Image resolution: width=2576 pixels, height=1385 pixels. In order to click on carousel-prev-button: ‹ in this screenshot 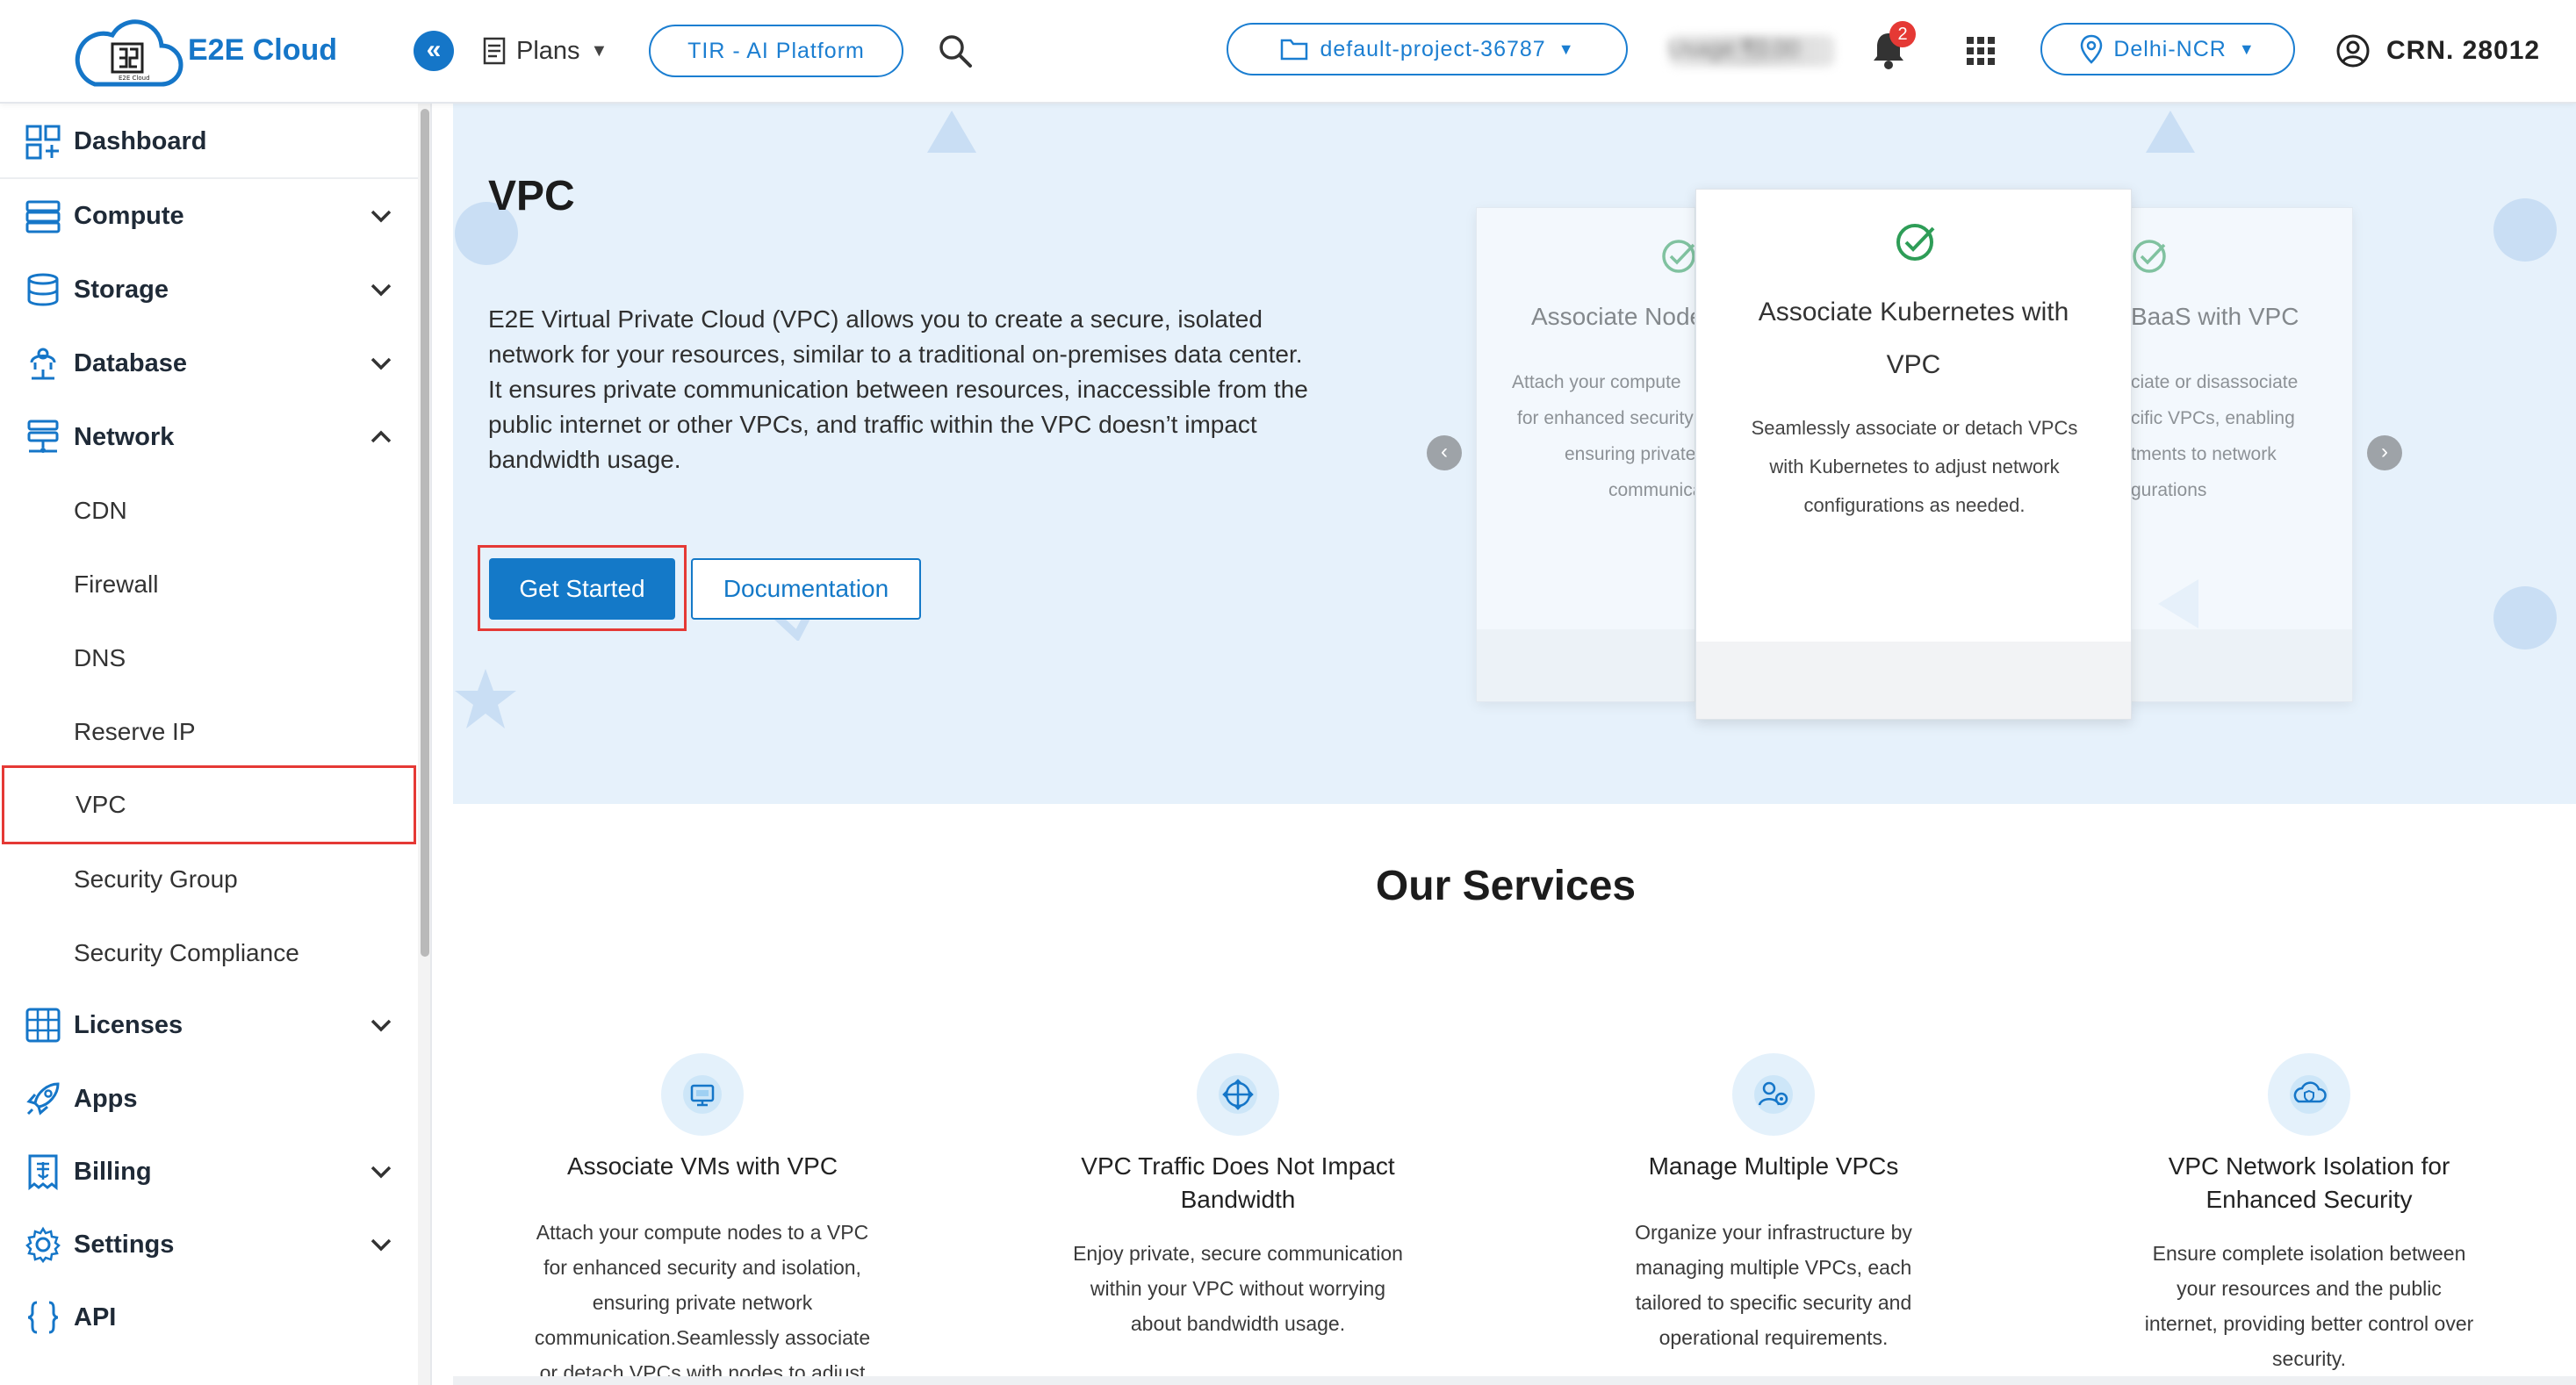, I will do `click(1444, 452)`.